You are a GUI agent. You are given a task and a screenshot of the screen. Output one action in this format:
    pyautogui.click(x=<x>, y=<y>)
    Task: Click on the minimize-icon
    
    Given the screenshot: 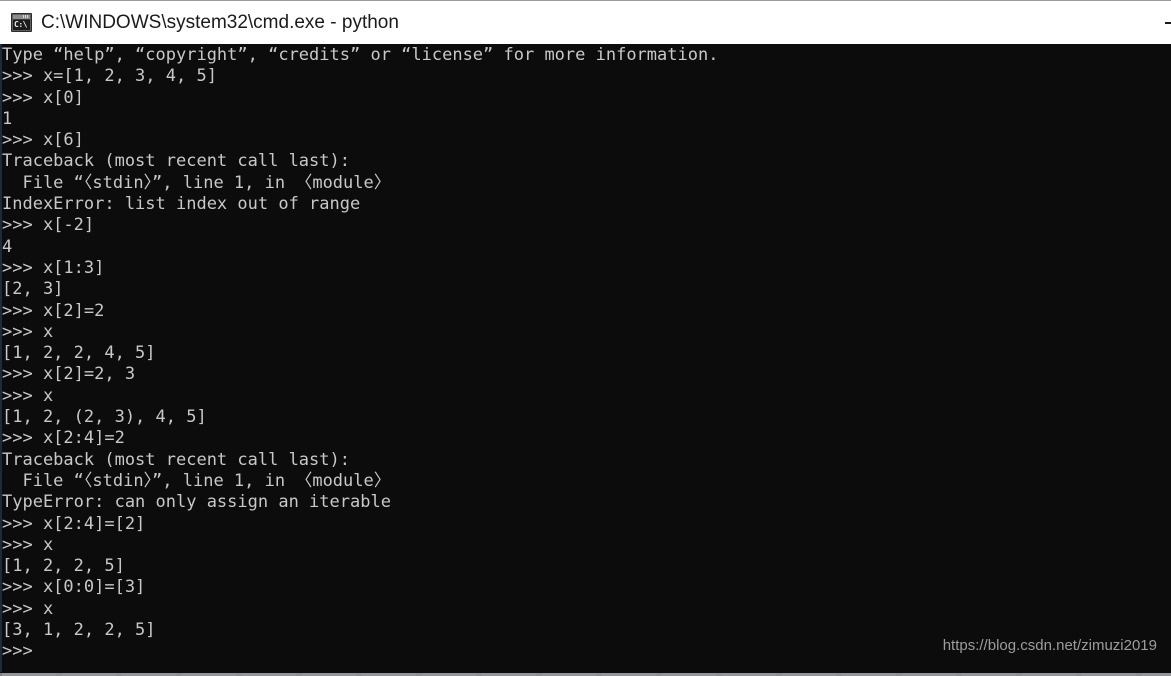 What is the action you would take?
    pyautogui.click(x=1168, y=22)
    